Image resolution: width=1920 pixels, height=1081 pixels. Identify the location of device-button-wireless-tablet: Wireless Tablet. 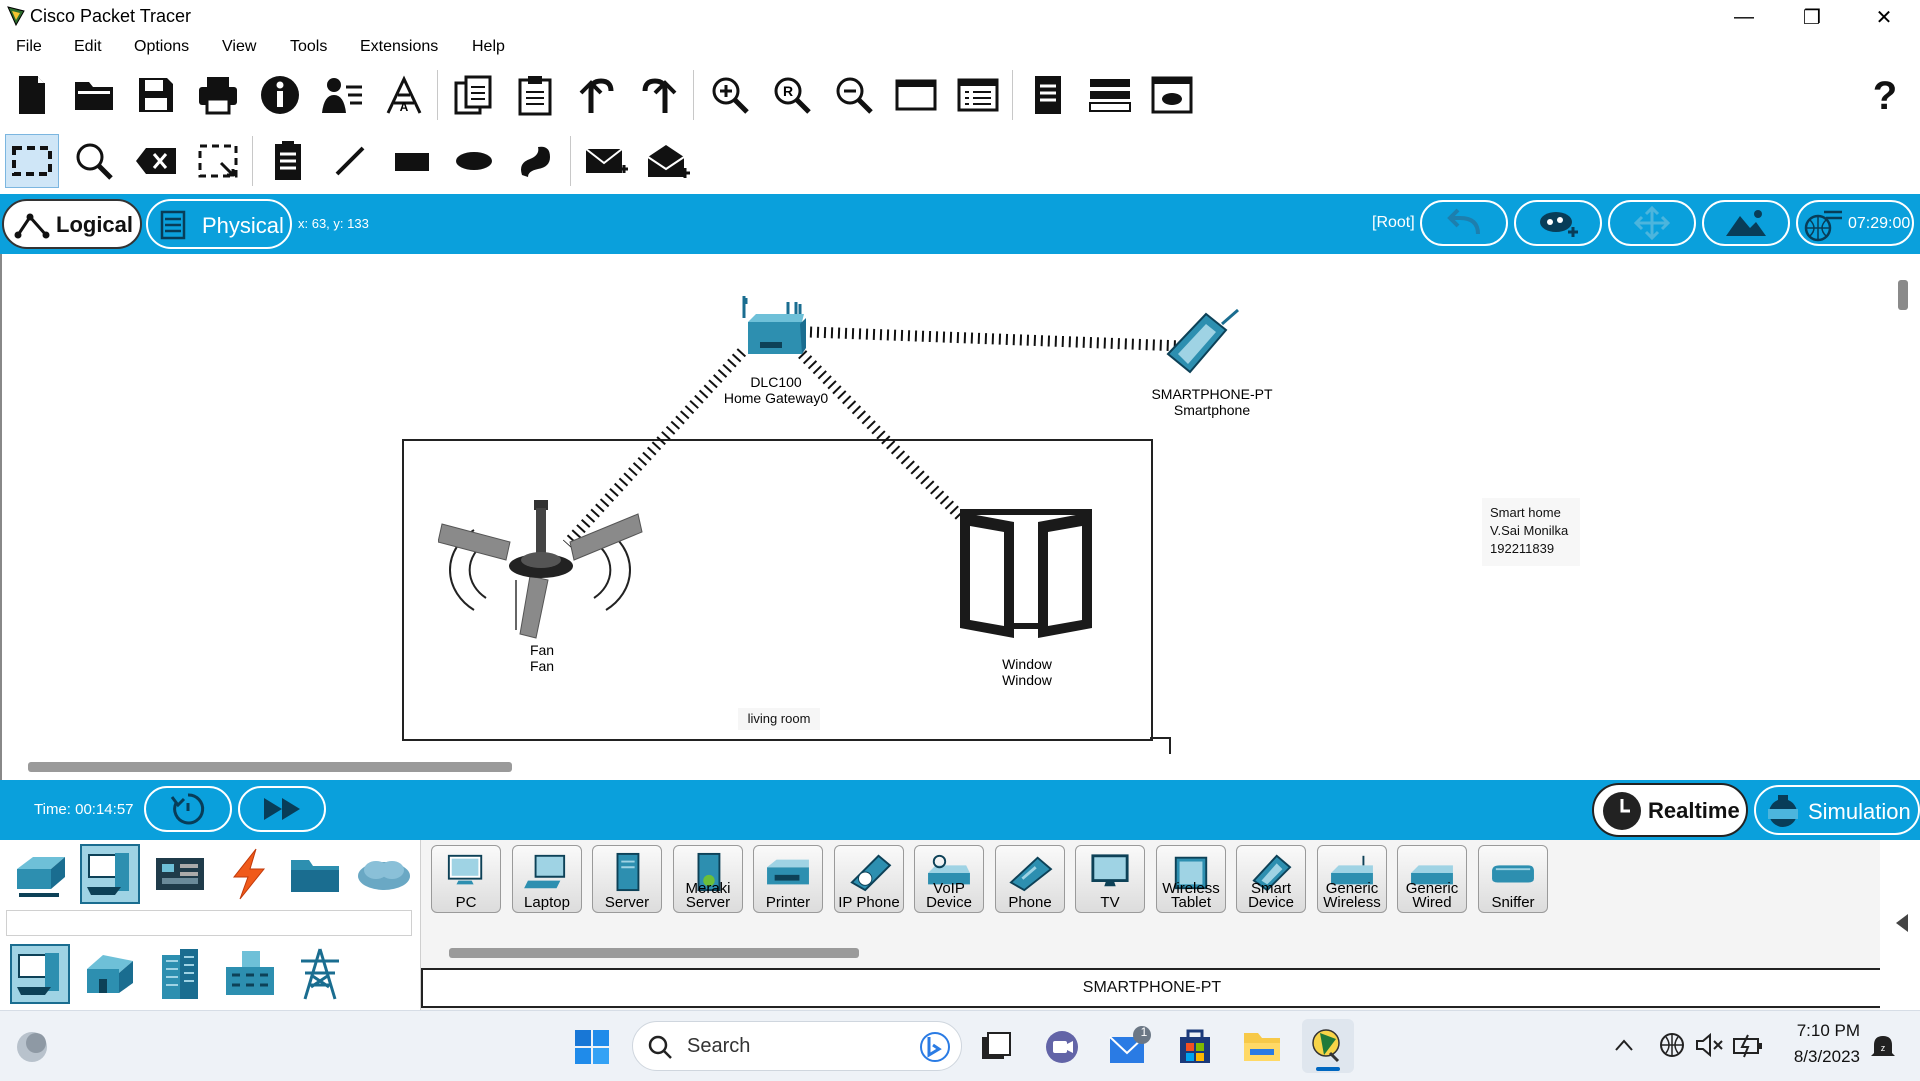
(1191, 879).